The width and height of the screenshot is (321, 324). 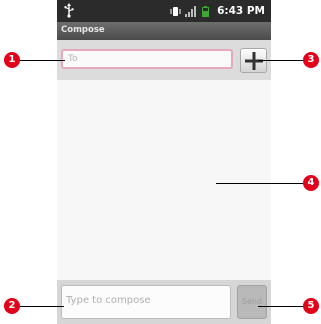 What do you see at coordinates (69, 10) in the screenshot?
I see `usb-icon` at bounding box center [69, 10].